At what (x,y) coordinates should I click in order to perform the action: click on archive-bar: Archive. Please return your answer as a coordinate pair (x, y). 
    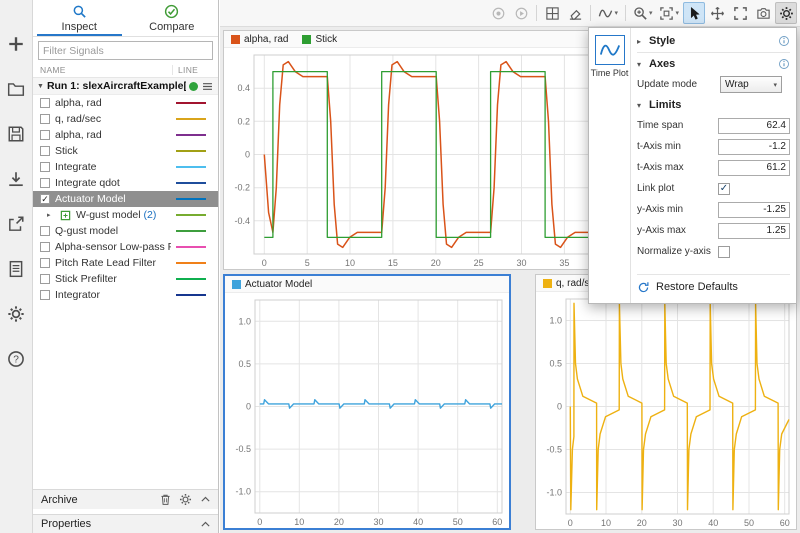
    Looking at the image, I should click on (125, 499).